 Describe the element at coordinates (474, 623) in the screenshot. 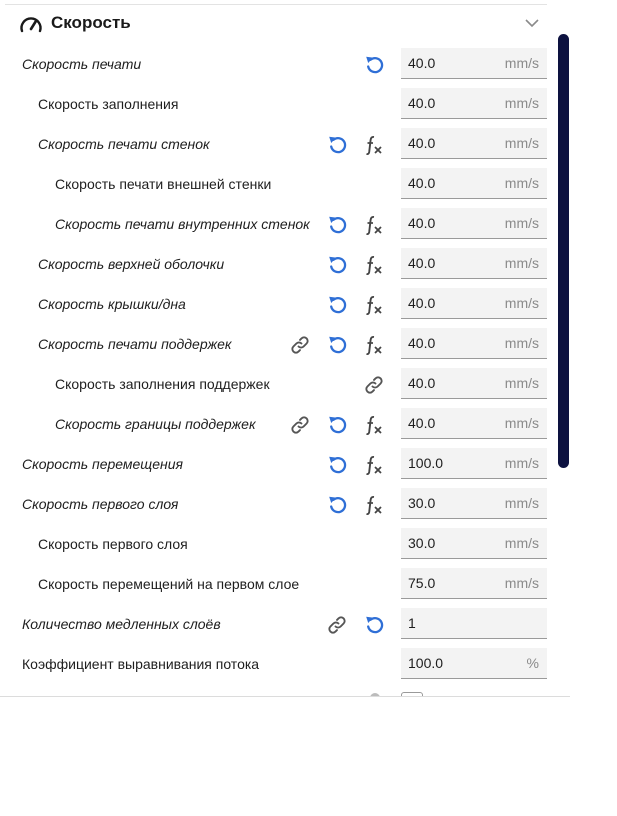

I see `value-field: 1` at that location.